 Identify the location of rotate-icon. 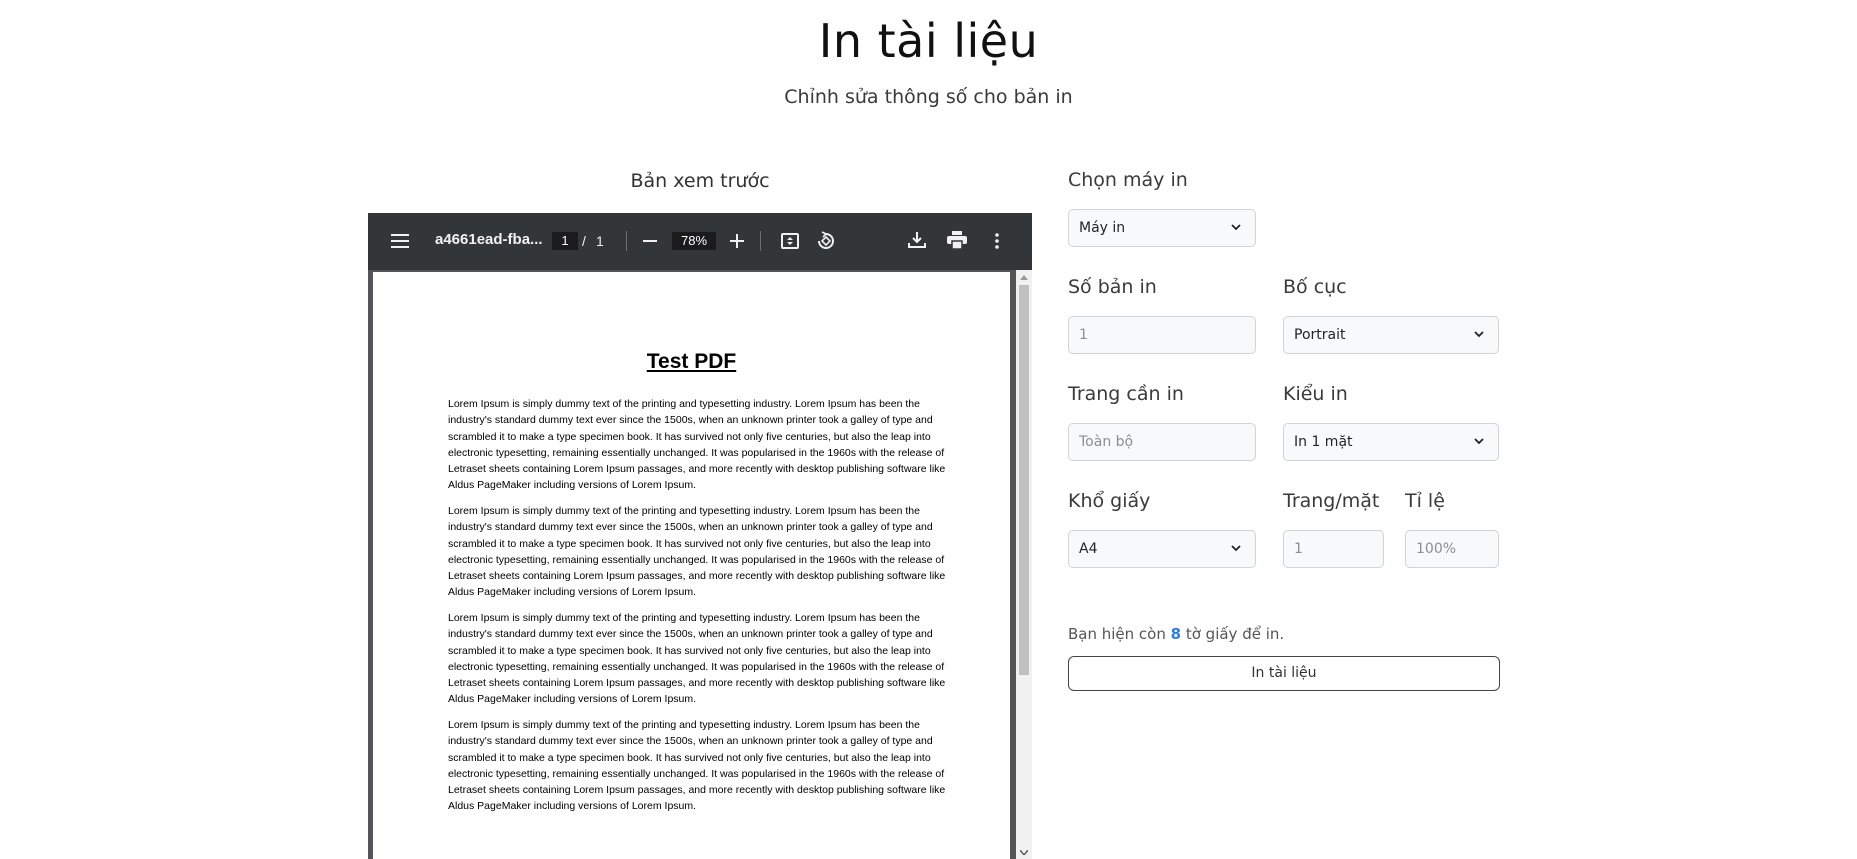
(826, 241).